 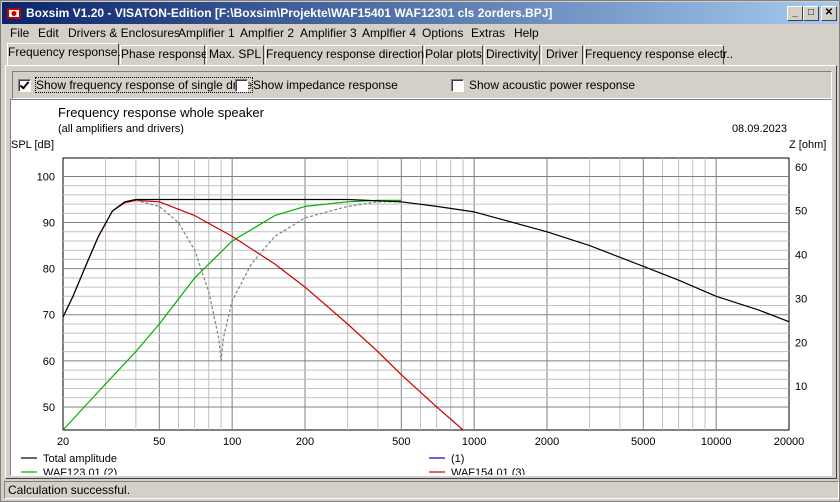 What do you see at coordinates (658, 55) in the screenshot?
I see `tab-frequency-response-electrical: Frequency response electr..` at bounding box center [658, 55].